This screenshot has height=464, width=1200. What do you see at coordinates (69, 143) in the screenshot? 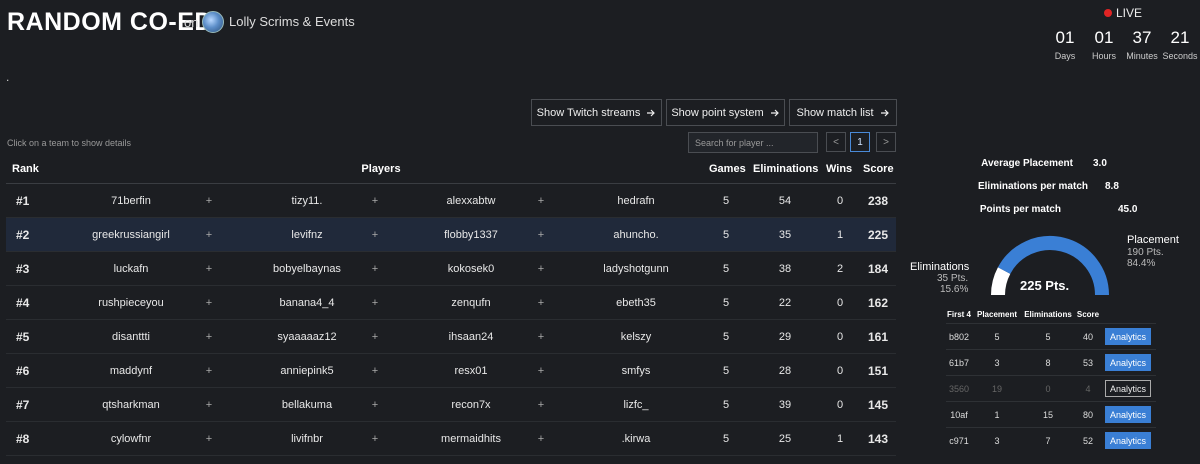
I see `click-team-hint: Click on a team to show details` at bounding box center [69, 143].